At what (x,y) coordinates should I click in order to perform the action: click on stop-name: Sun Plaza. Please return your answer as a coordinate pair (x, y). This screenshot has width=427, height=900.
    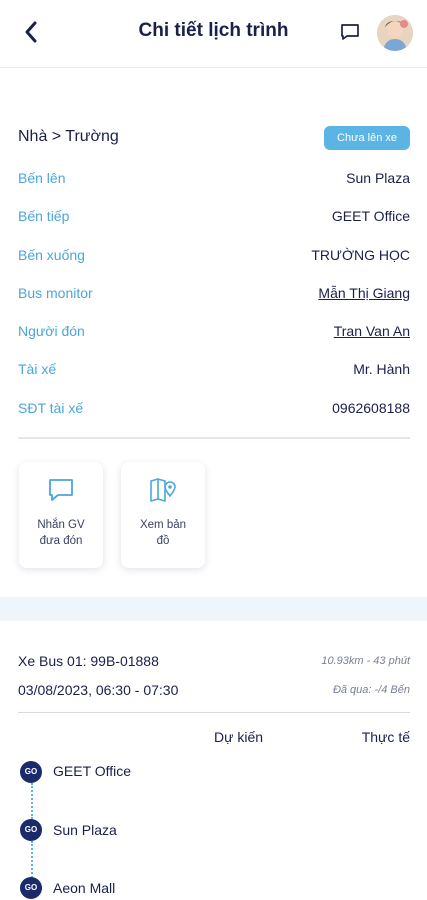
    Looking at the image, I should click on (85, 830).